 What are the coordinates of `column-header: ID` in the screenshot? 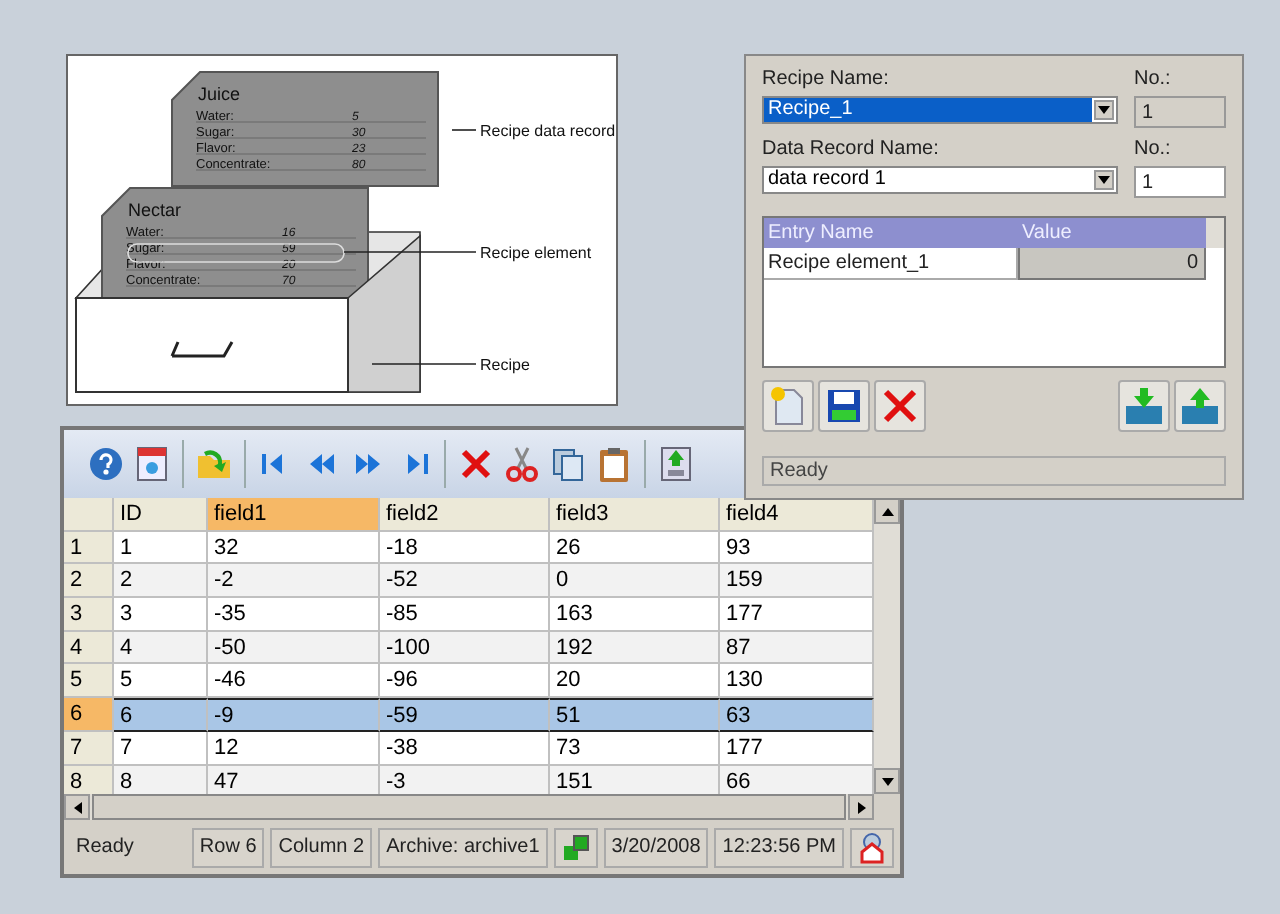 It's located at (161, 515).